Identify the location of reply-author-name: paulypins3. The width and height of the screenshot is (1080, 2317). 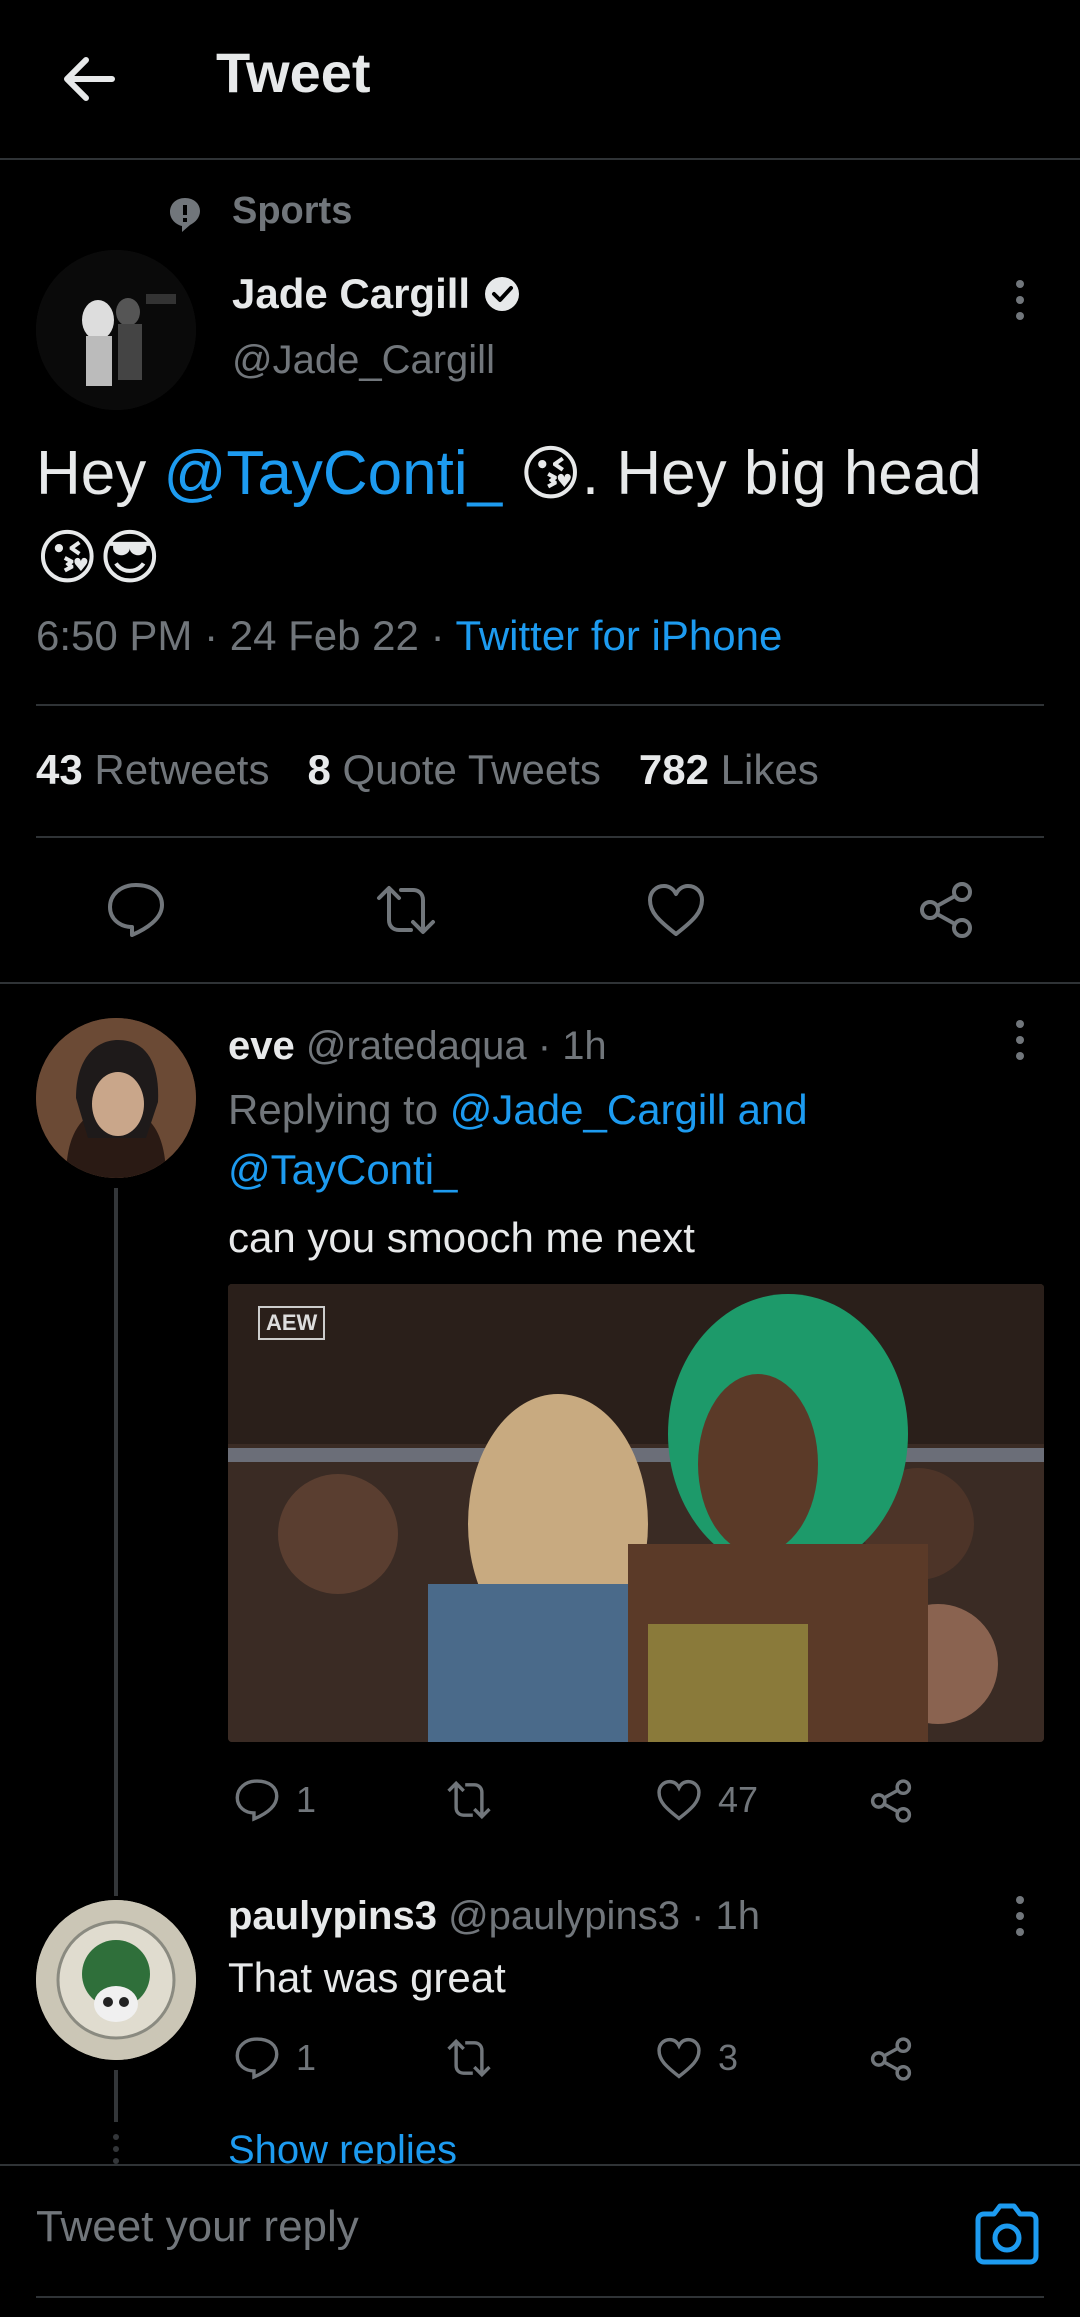
(332, 1916).